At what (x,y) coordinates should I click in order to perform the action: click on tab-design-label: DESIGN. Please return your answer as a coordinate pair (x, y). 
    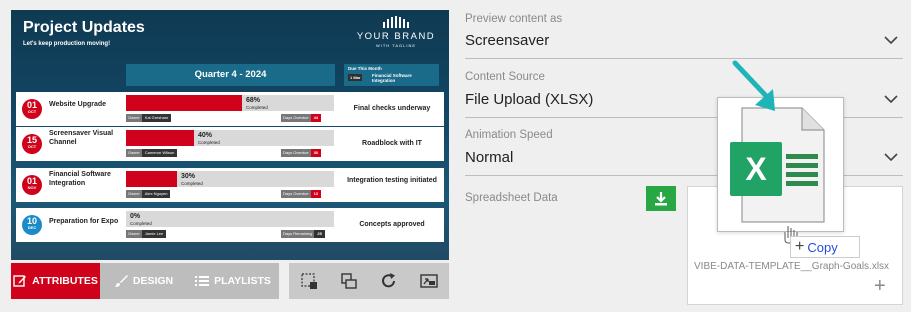
    Looking at the image, I should click on (153, 281).